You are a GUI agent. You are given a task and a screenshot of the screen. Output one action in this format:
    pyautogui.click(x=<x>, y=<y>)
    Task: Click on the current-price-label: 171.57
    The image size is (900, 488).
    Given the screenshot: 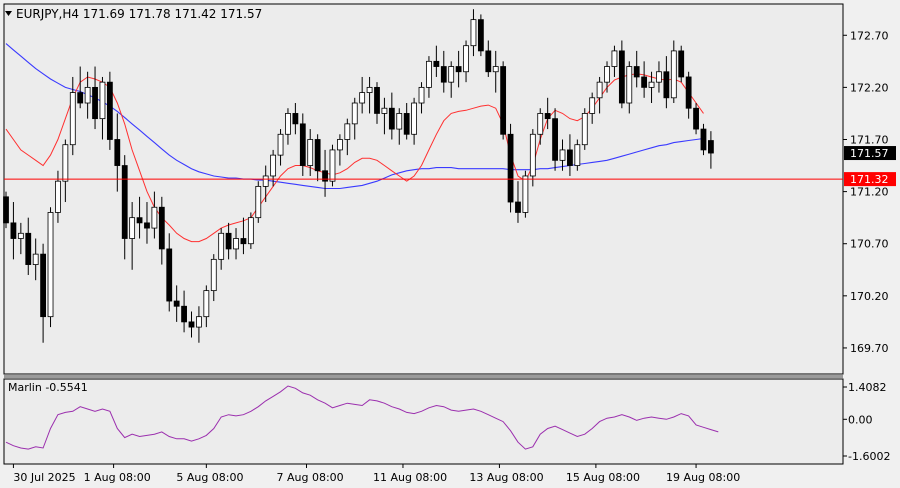 What is the action you would take?
    pyautogui.click(x=869, y=153)
    